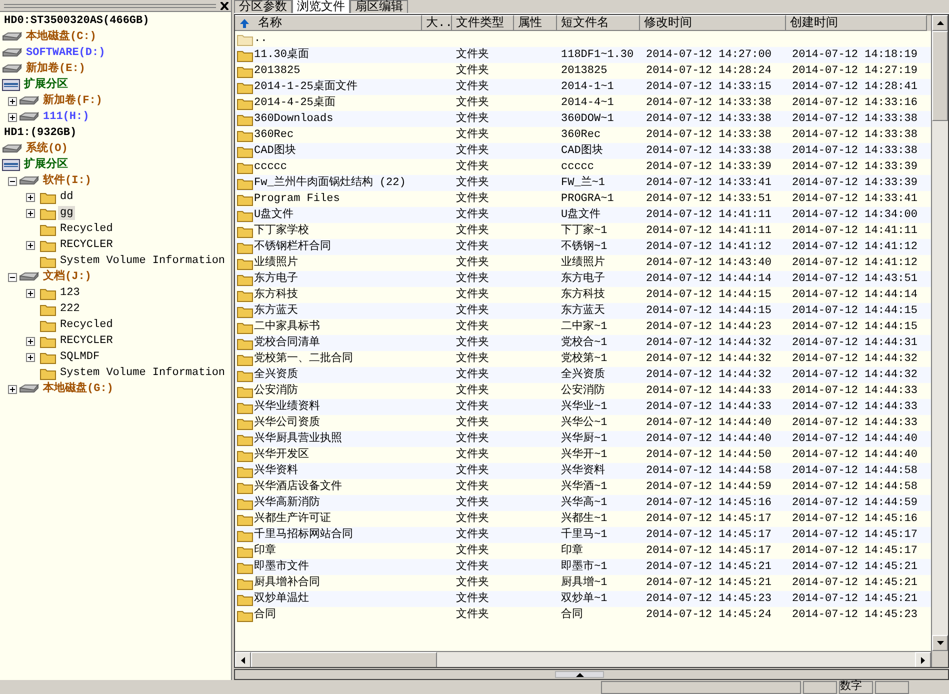 The height and width of the screenshot is (694, 949). What do you see at coordinates (274, 215) in the screenshot?
I see `file-name: U盘文件` at bounding box center [274, 215].